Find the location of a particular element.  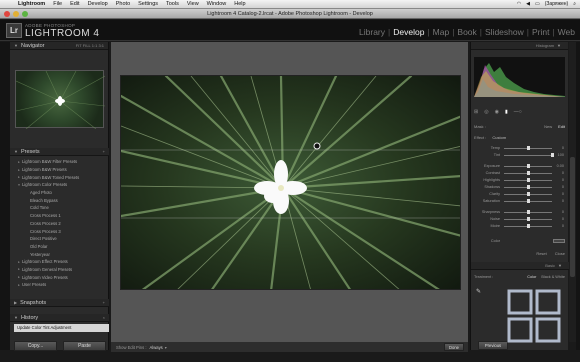

preset-item: ▸ Lightroom Effect Presets is located at coordinates (59, 262).